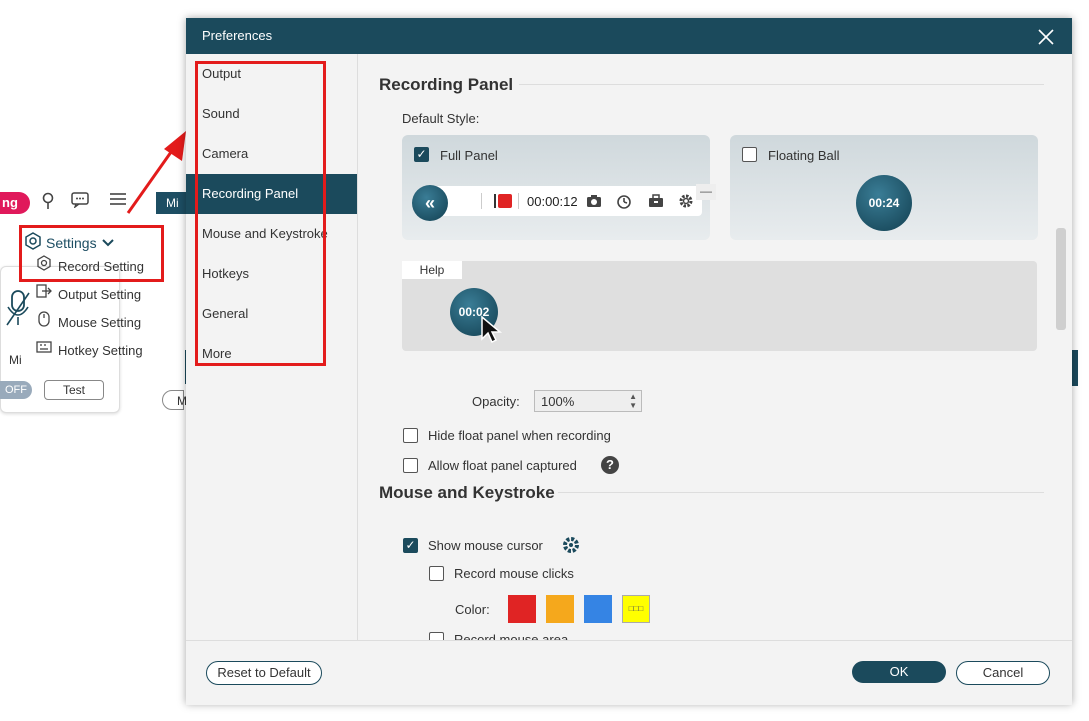 Image resolution: width=1089 pixels, height=721 pixels. I want to click on record-area-label: Record mouse area, so click(511, 636).